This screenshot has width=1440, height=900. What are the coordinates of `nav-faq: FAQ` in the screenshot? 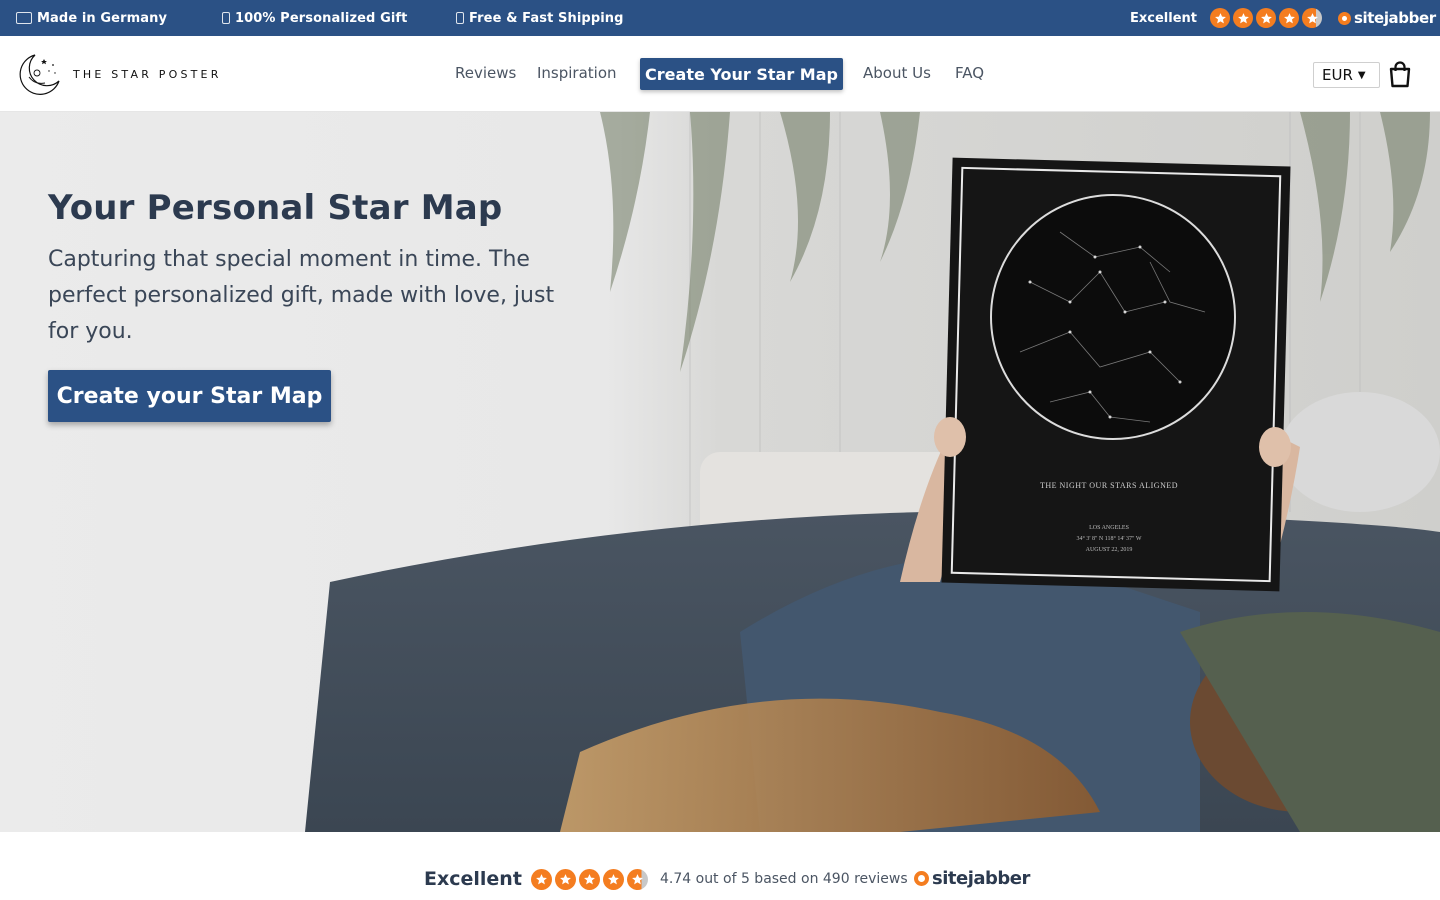 It's located at (969, 73).